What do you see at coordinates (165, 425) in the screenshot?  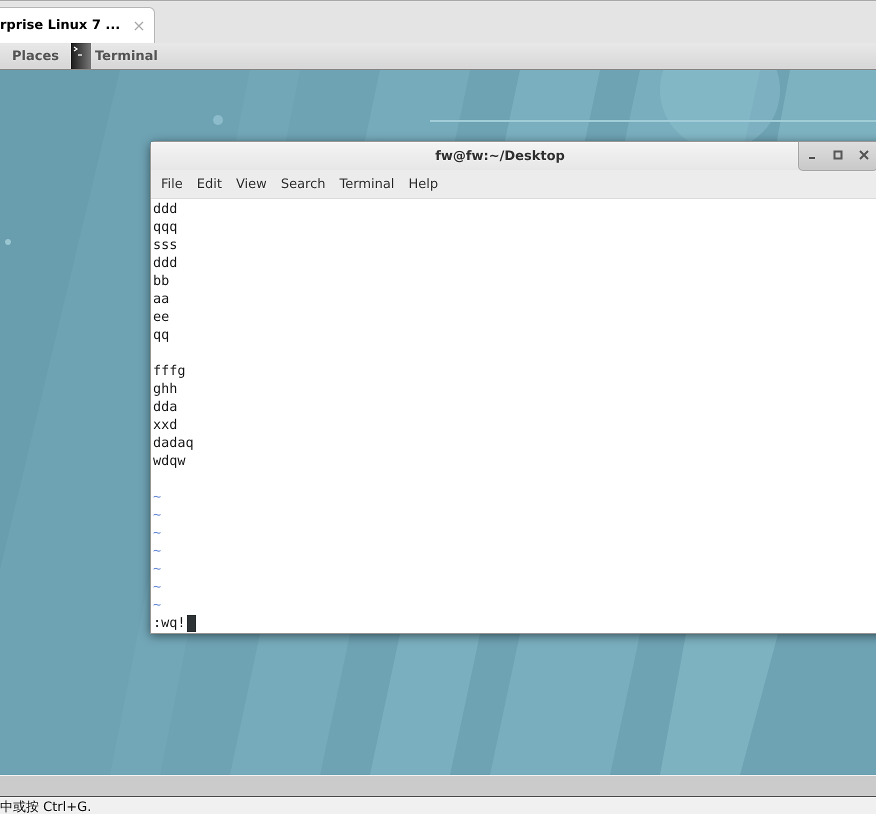 I see `text-line: xxd` at bounding box center [165, 425].